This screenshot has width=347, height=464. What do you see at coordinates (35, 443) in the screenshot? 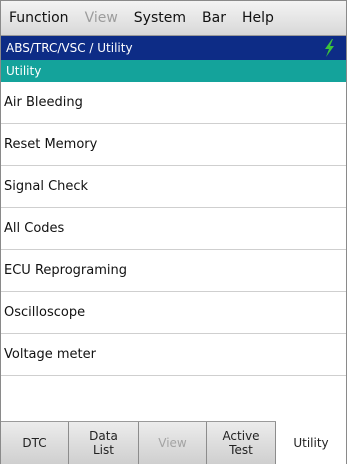
I see `tab-dtc: DTC` at bounding box center [35, 443].